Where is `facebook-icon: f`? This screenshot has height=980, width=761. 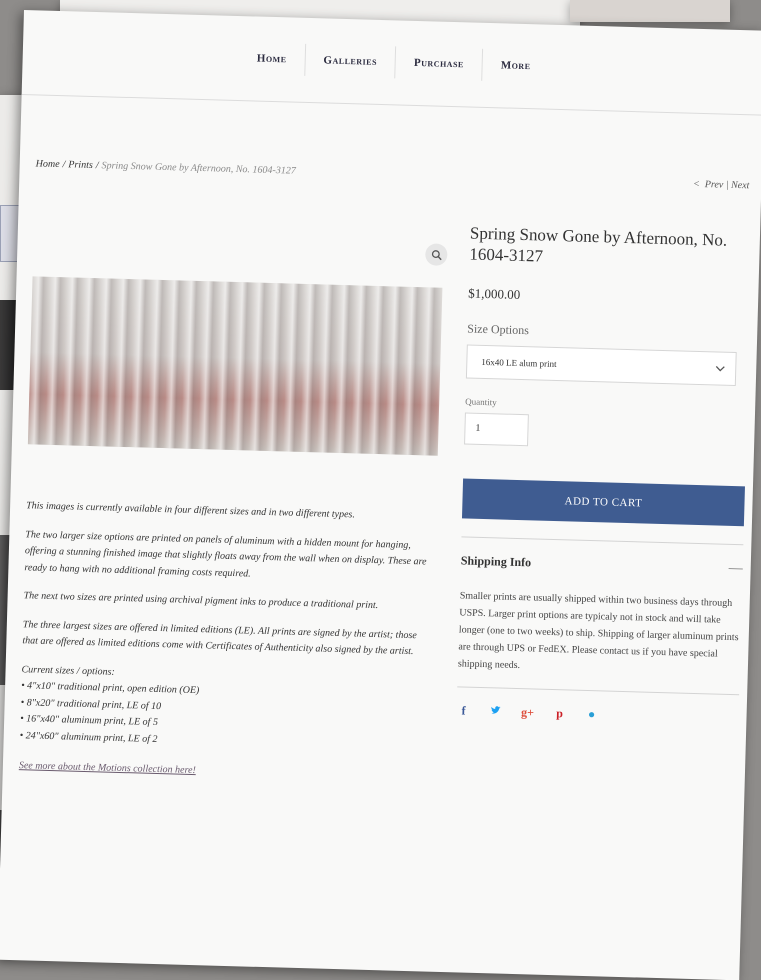 facebook-icon: f is located at coordinates (463, 710).